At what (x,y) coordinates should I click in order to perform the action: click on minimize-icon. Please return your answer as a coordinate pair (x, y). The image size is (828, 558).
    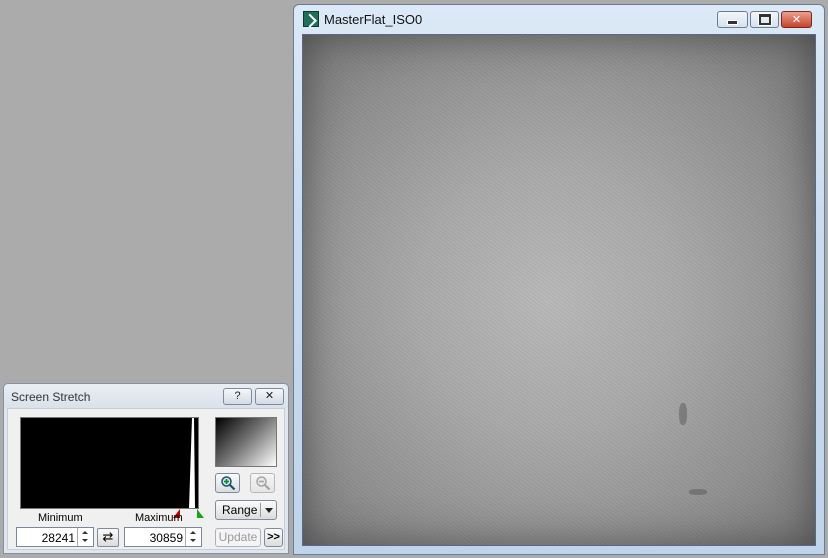
    Looking at the image, I should click on (732, 22).